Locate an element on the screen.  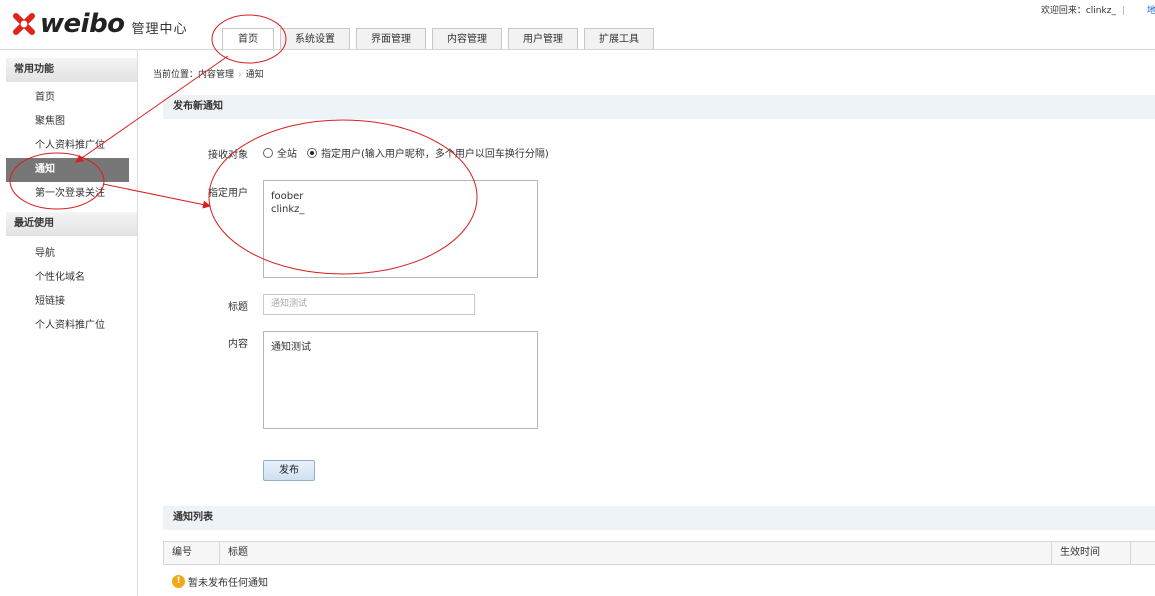
radio-all-site-label: 全站 is located at coordinates (287, 152).